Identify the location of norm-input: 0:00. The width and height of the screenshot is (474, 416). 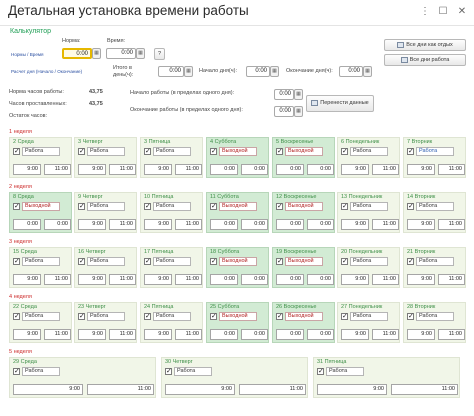
(77, 53).